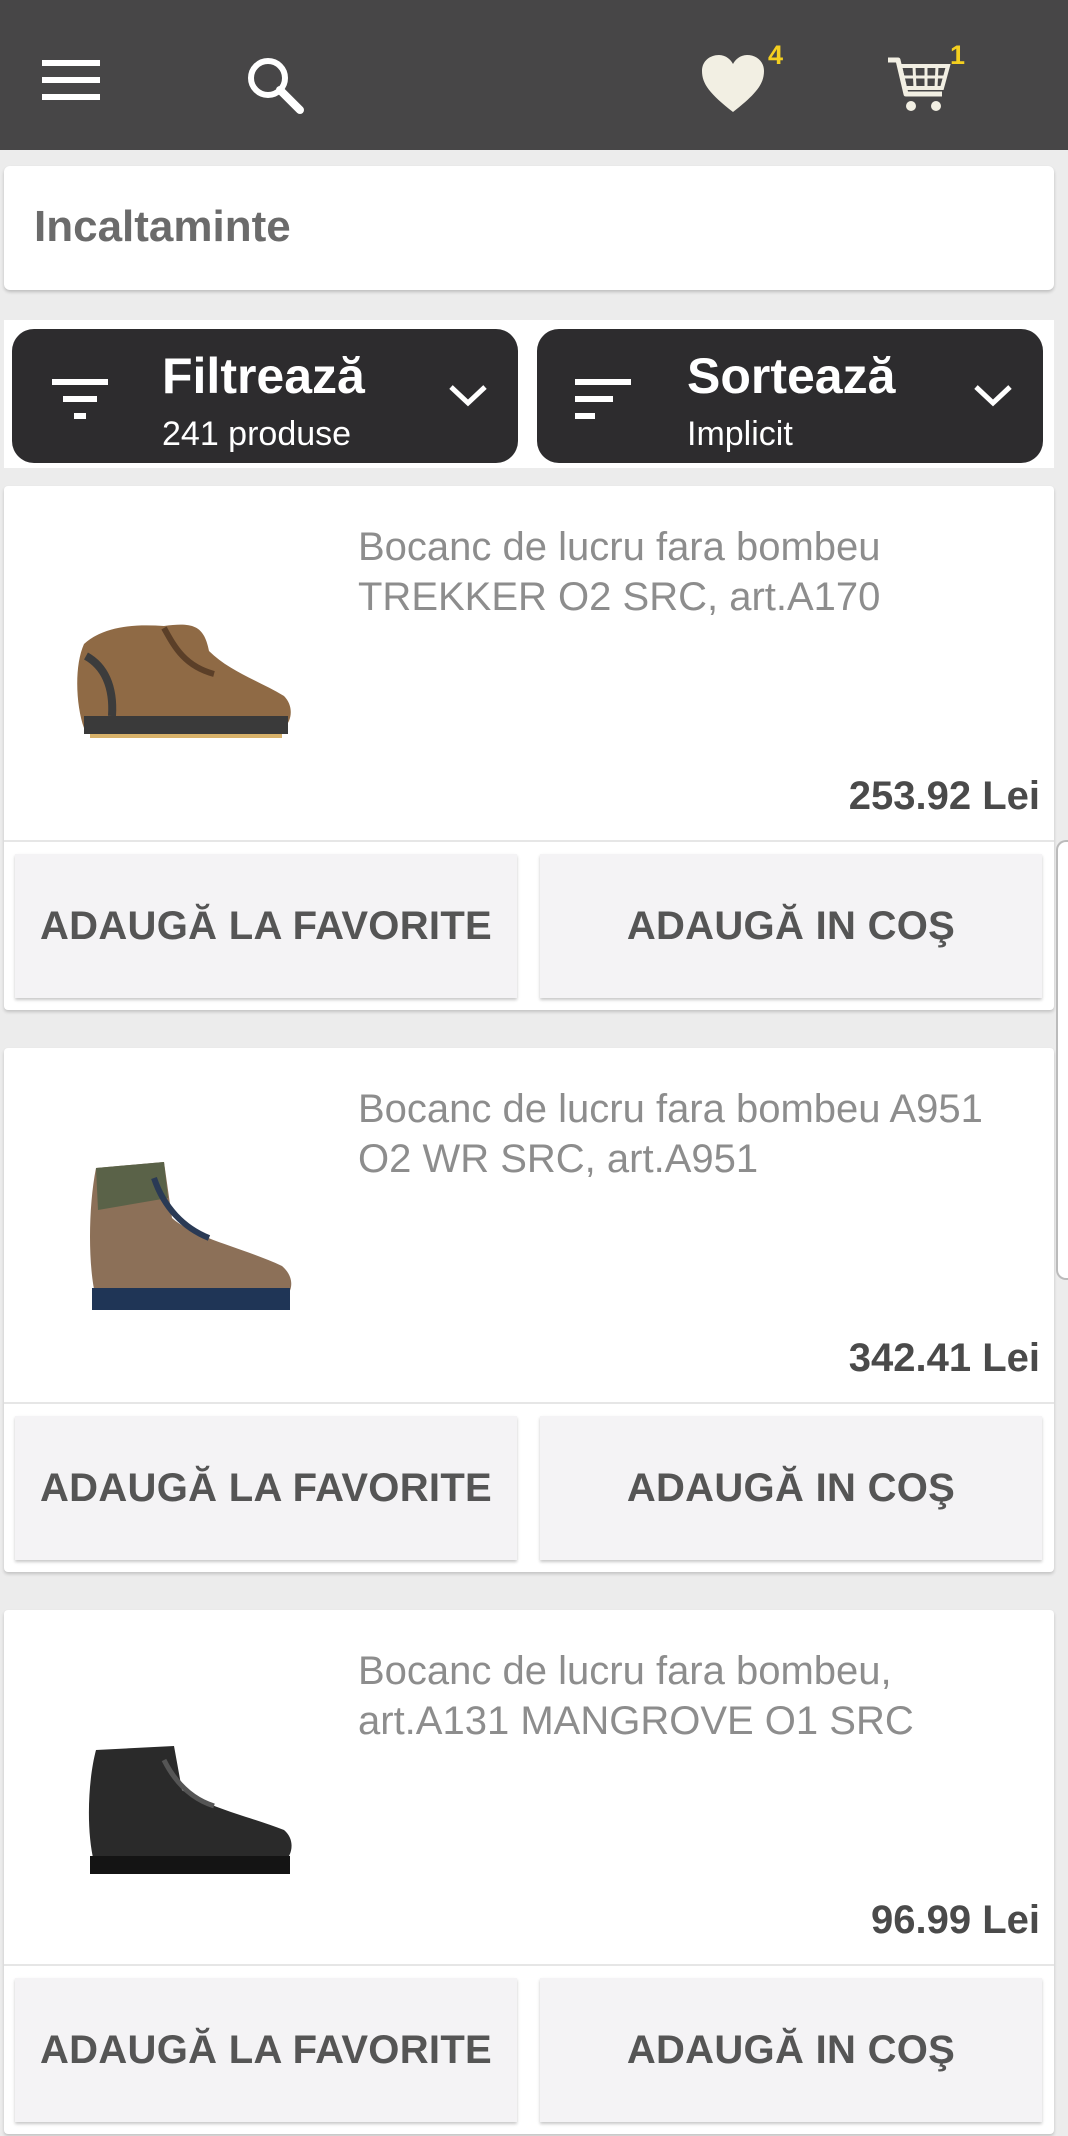 The width and height of the screenshot is (1068, 2136). What do you see at coordinates (162, 226) in the screenshot?
I see `category-title: Incaltaminte` at bounding box center [162, 226].